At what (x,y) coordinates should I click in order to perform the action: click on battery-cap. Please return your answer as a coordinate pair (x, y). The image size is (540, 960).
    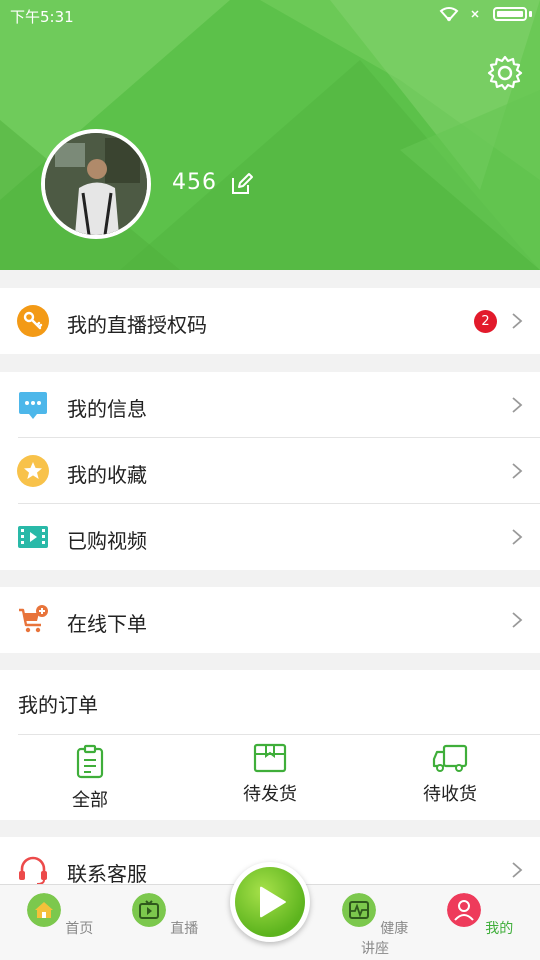
    Looking at the image, I should click on (530, 14).